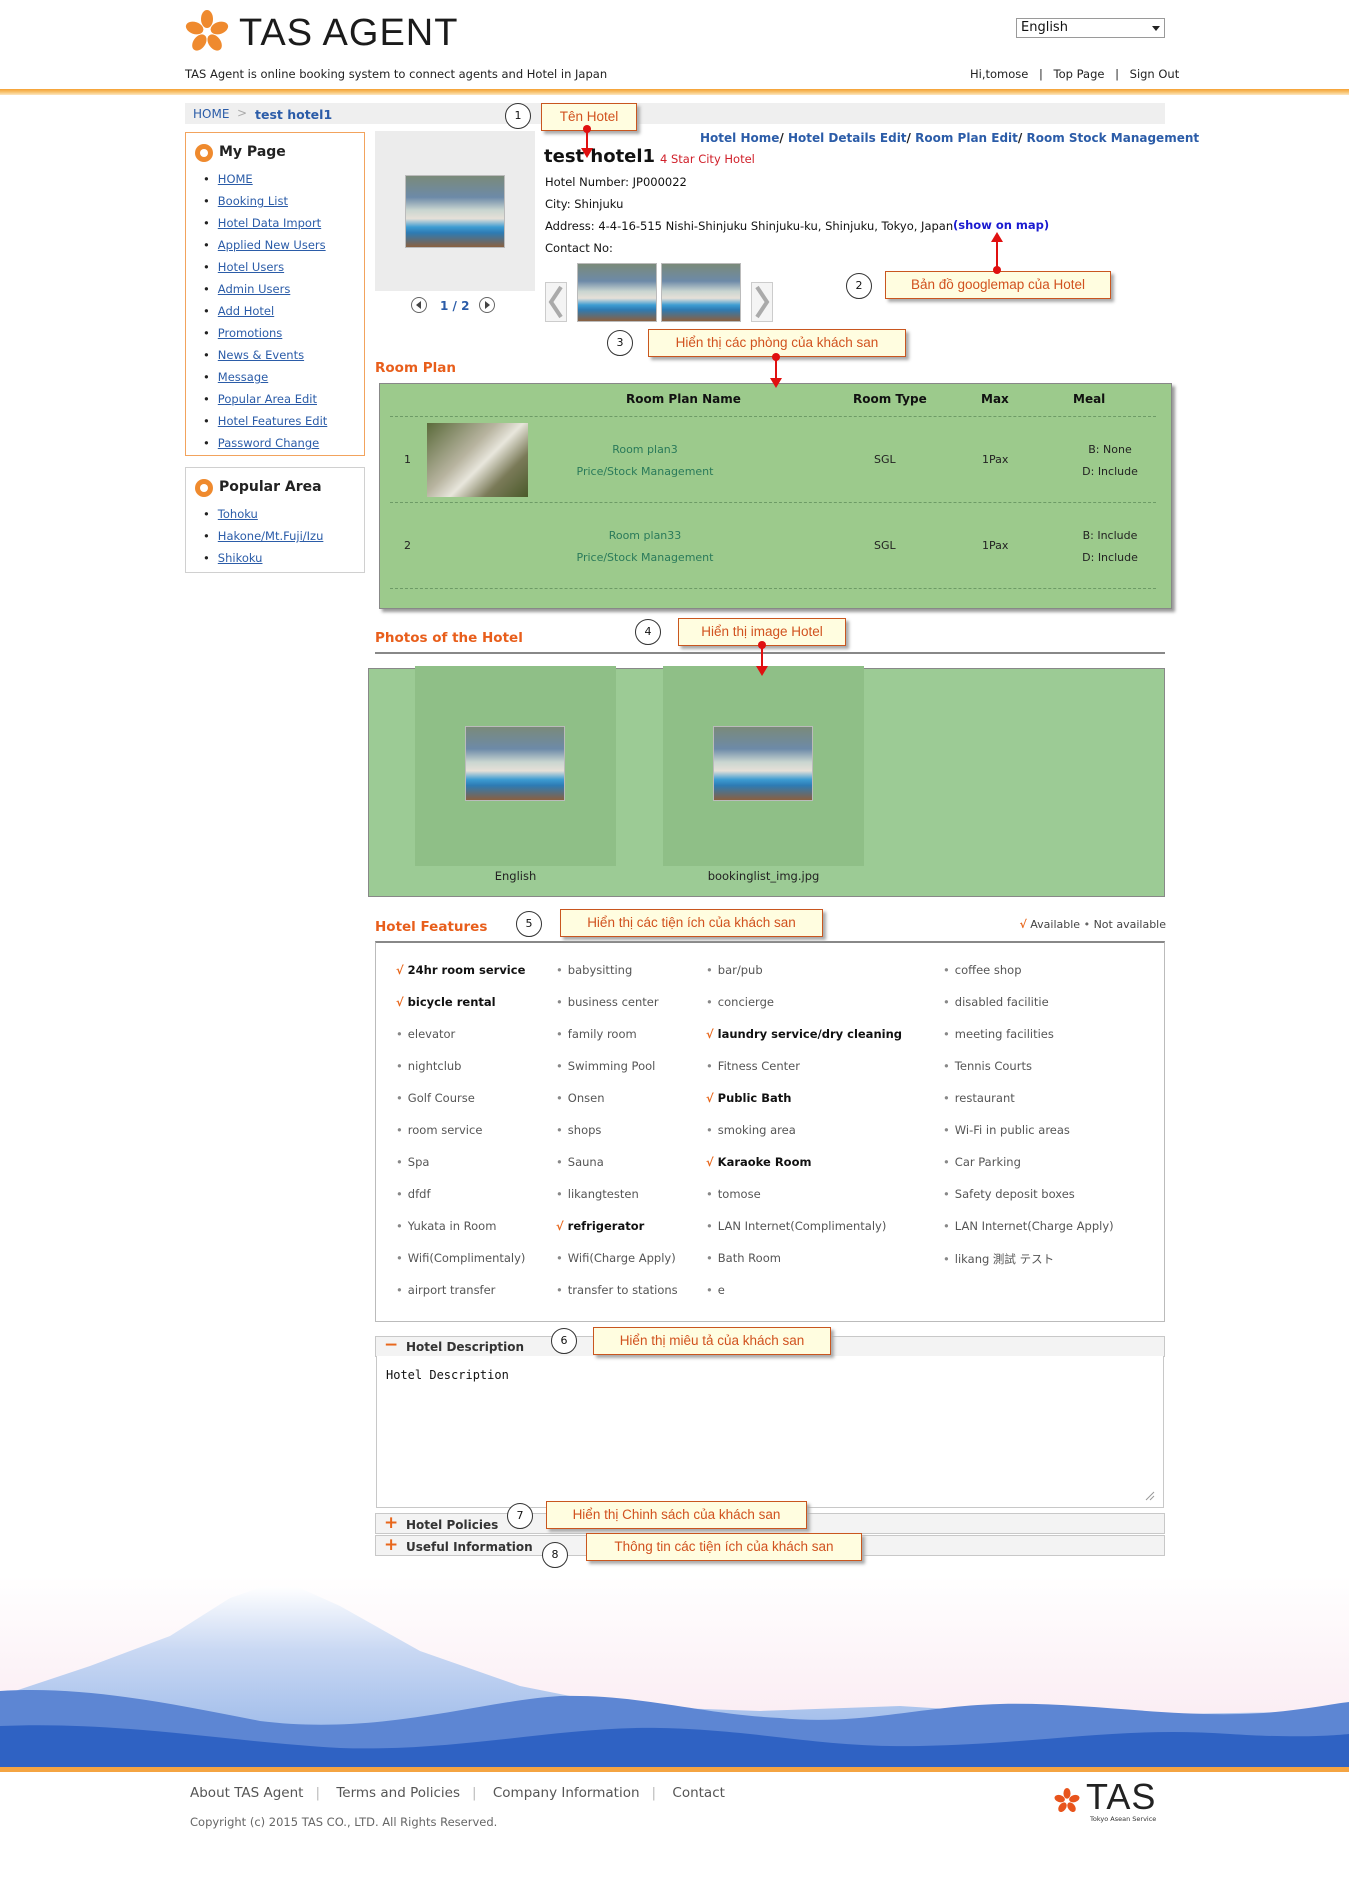 The width and height of the screenshot is (1349, 1879). What do you see at coordinates (751, 1130) in the screenshot?
I see `feature-item: • smoking area` at bounding box center [751, 1130].